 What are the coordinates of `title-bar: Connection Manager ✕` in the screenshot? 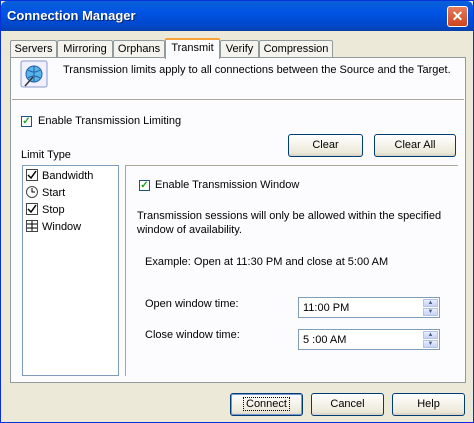 It's located at (237, 16).